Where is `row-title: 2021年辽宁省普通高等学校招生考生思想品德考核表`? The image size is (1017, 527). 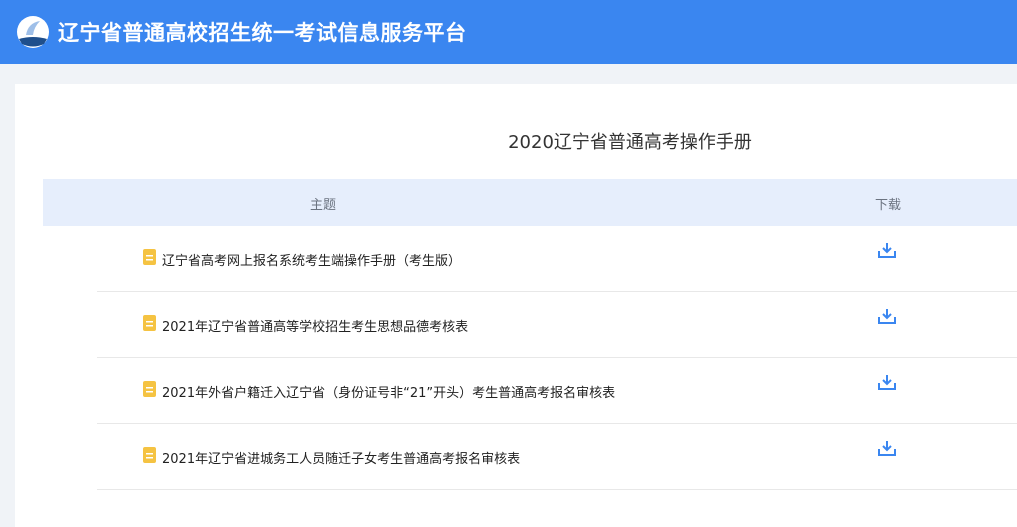
row-title: 2021年辽宁省普通高等学校招生考生思想品德考核表 is located at coordinates (315, 325).